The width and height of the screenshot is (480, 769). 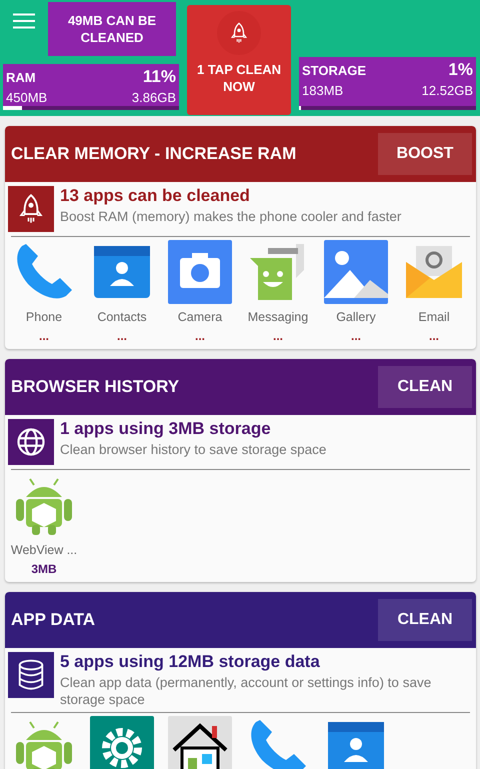 I want to click on meter-total: 3.86GB, so click(x=154, y=97).